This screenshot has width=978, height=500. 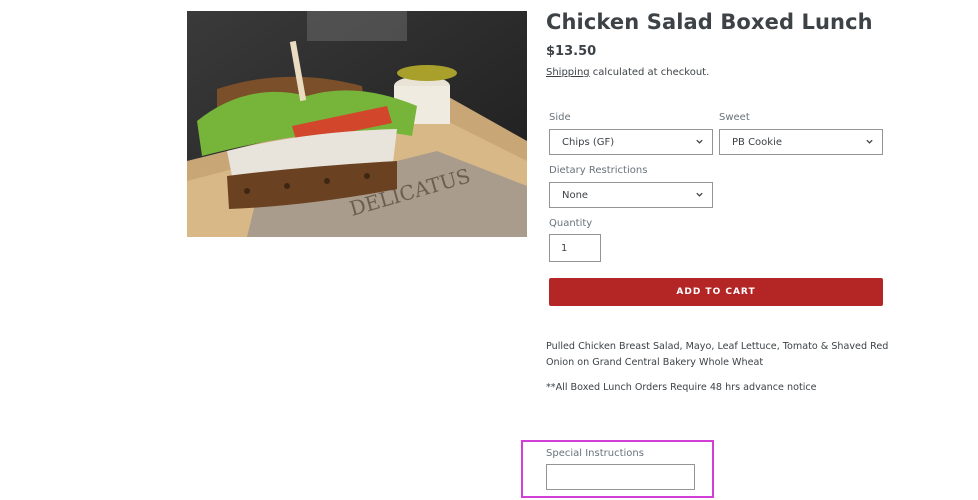 I want to click on dietary-select: None, so click(x=631, y=195).